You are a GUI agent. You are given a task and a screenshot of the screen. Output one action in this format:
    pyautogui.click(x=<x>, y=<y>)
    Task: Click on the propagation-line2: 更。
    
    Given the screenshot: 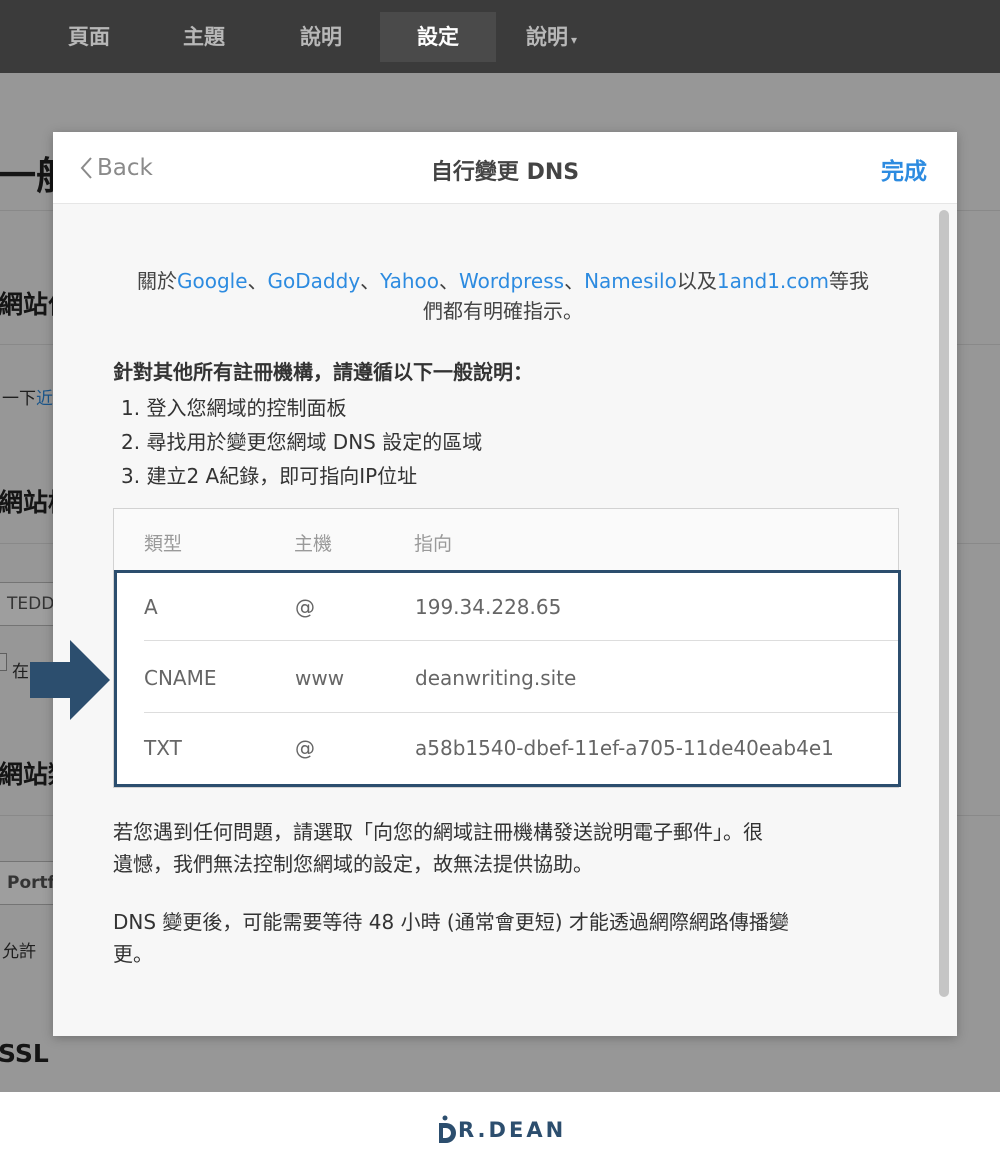 What is the action you would take?
    pyautogui.click(x=133, y=954)
    